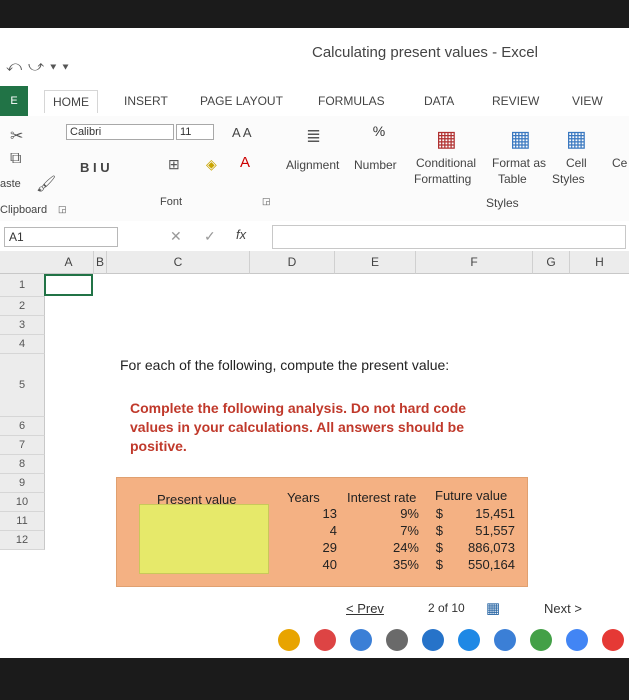 This screenshot has width=629, height=700. What do you see at coordinates (100, 262) in the screenshot?
I see `column-header-b: B` at bounding box center [100, 262].